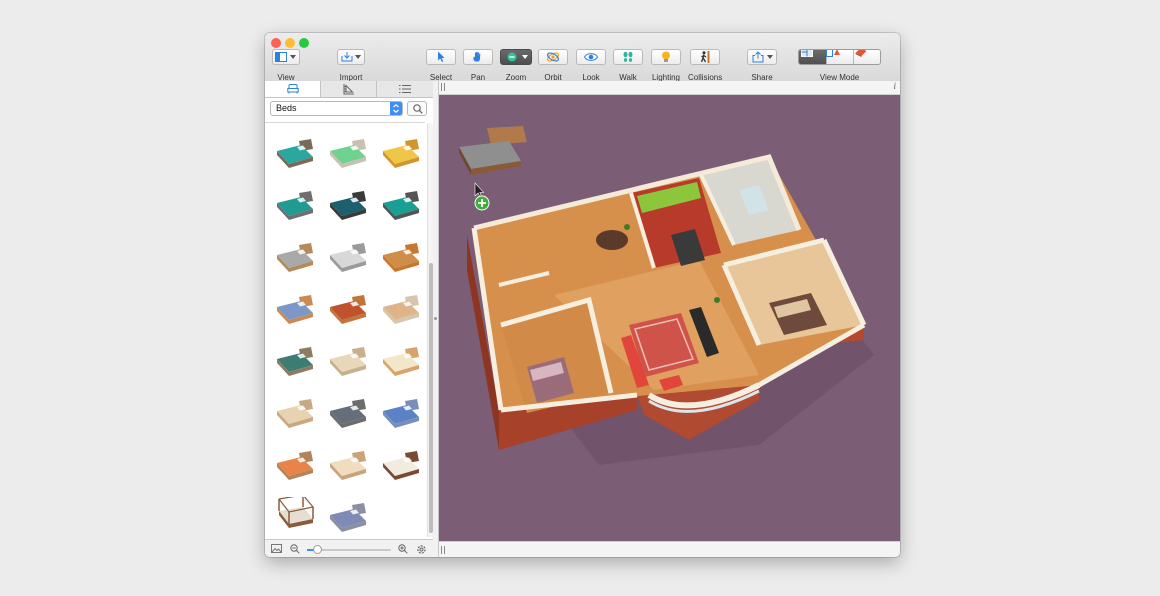 The width and height of the screenshot is (1160, 596). What do you see at coordinates (812, 57) in the screenshot?
I see `view-mode-2d-button` at bounding box center [812, 57].